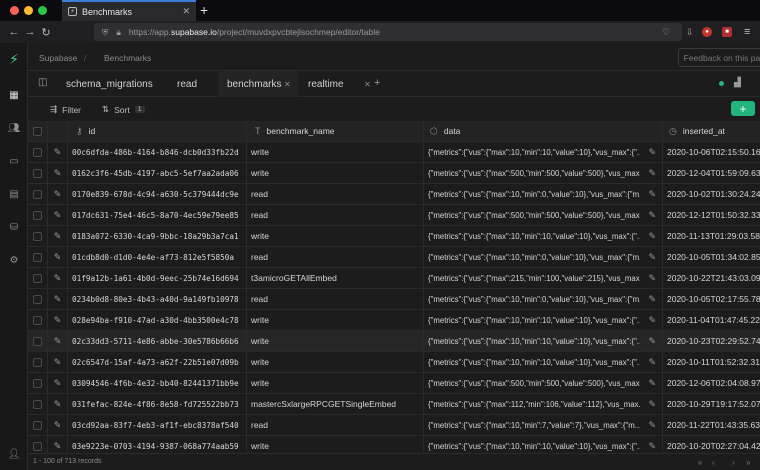 The image size is (760, 470). I want to click on extension-icon: ●, so click(707, 32).